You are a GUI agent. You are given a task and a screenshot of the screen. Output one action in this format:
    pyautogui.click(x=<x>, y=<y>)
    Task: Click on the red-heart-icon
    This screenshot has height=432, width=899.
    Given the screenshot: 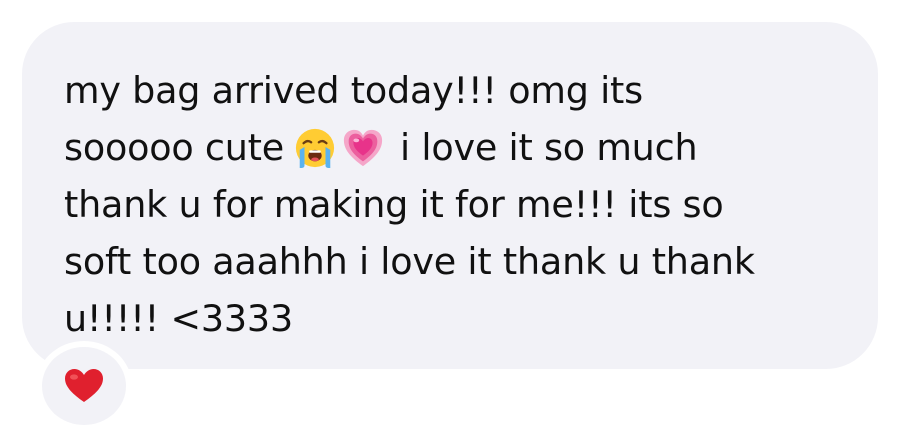 What is the action you would take?
    pyautogui.click(x=84, y=385)
    